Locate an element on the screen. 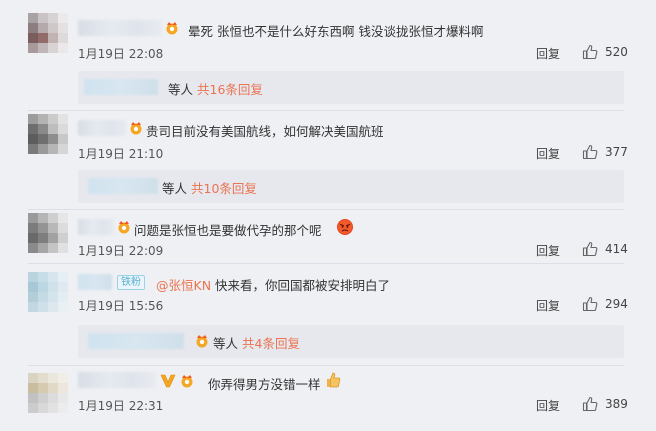  comment-time: 1月19日 22:08 is located at coordinates (121, 54).